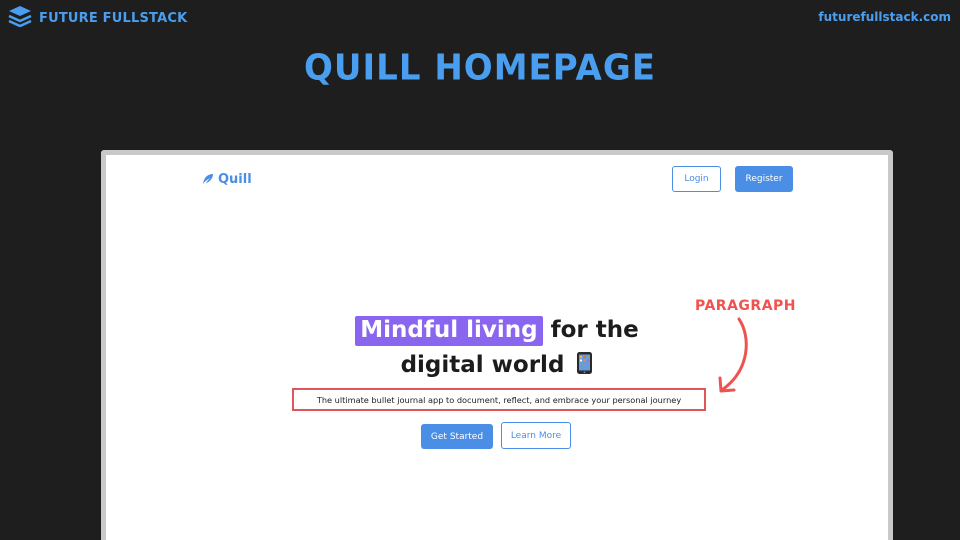 The width and height of the screenshot is (960, 540). What do you see at coordinates (208, 179) in the screenshot?
I see `feather-quill-icon` at bounding box center [208, 179].